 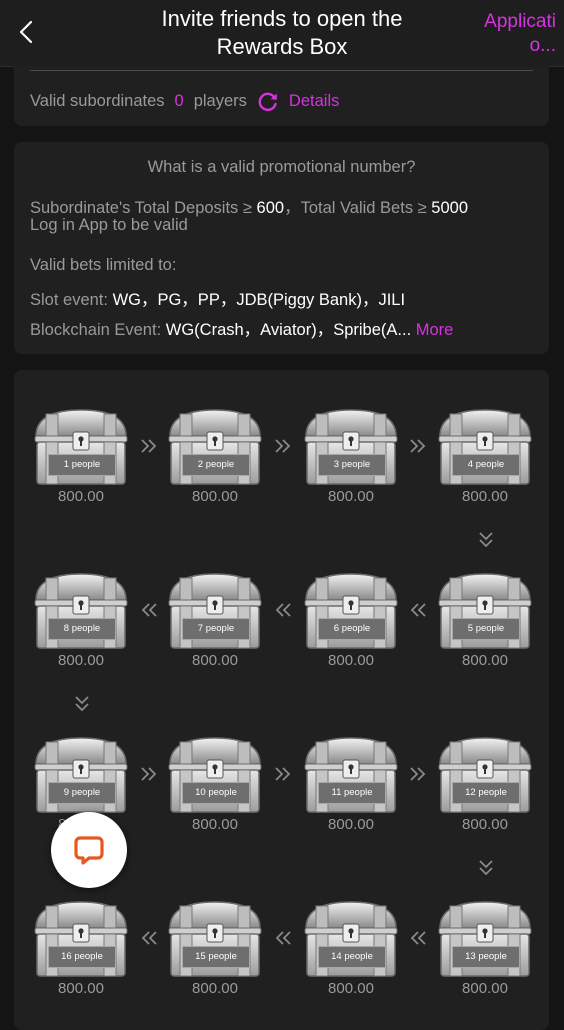 What do you see at coordinates (486, 957) in the screenshot?
I see `chest-label: 13 people` at bounding box center [486, 957].